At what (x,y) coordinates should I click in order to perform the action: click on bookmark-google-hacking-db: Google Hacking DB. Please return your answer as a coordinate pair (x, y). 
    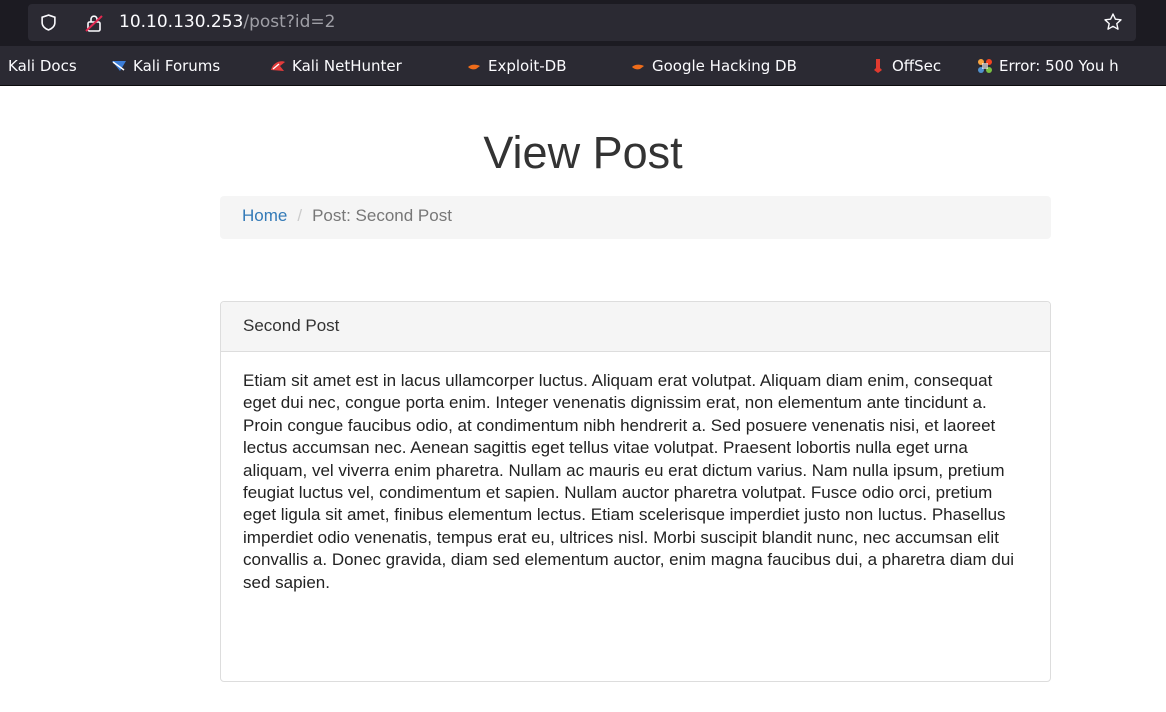
    Looking at the image, I should click on (713, 66).